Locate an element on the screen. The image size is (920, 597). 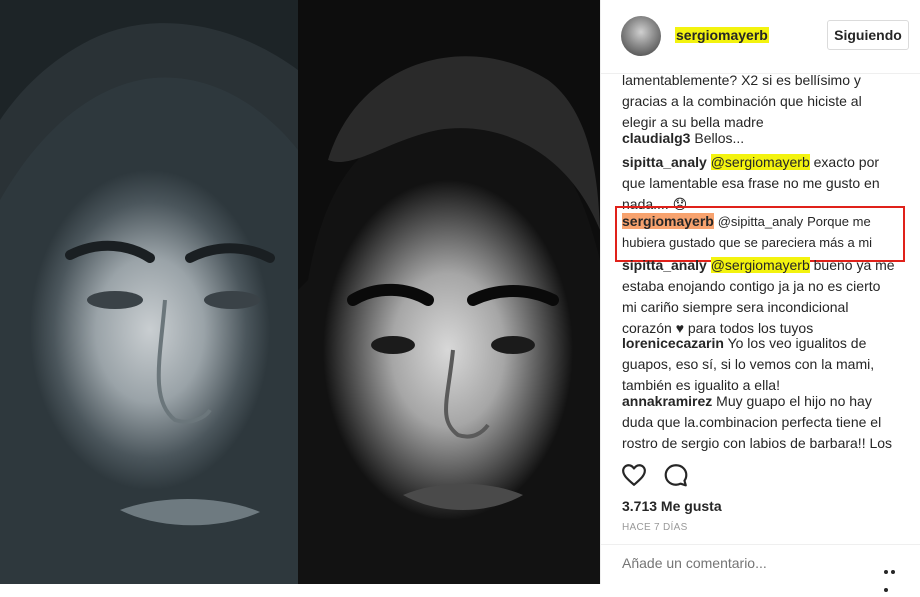
comment-username: annakramirez is located at coordinates (667, 401).